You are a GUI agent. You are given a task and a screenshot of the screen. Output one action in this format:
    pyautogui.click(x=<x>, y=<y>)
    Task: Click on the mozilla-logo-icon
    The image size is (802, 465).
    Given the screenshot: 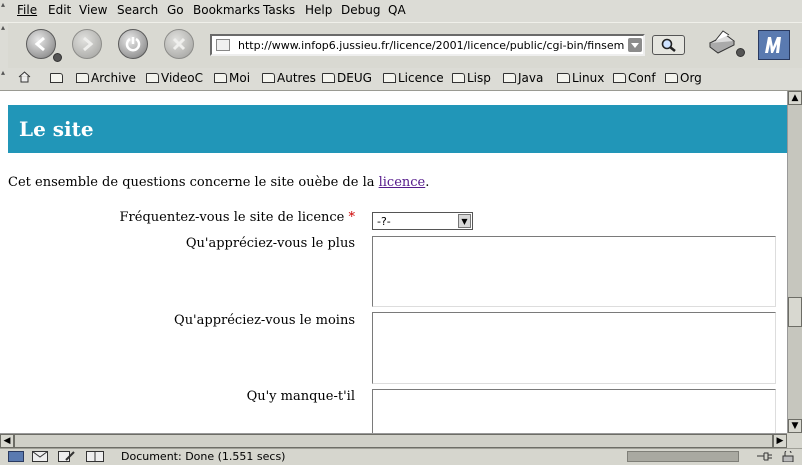 What is the action you would take?
    pyautogui.click(x=773, y=45)
    